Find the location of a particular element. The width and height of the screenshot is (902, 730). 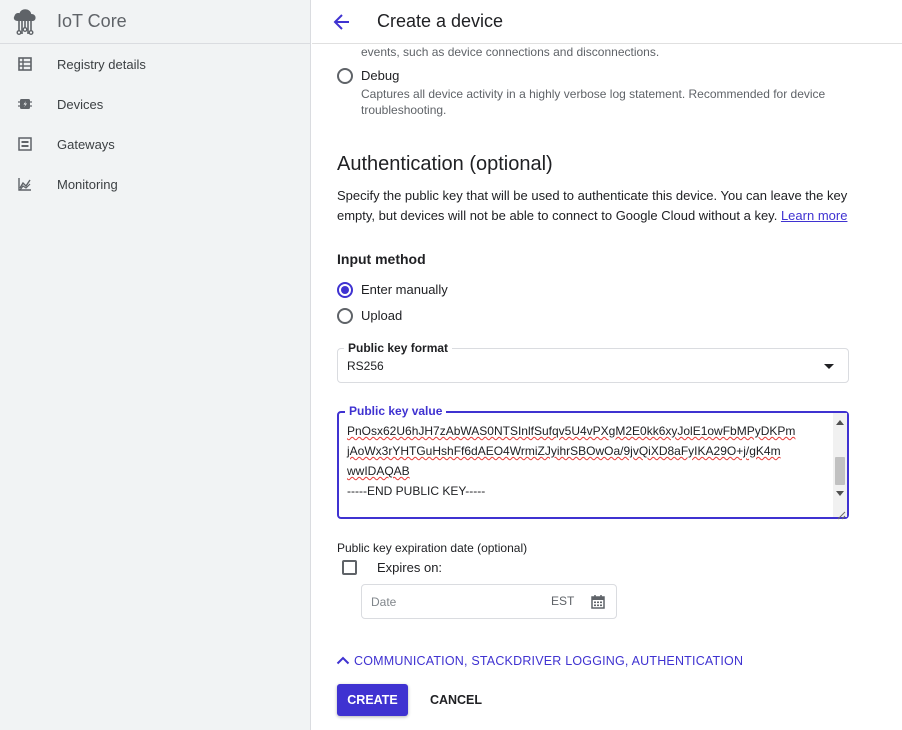

page-title: Create a device is located at coordinates (440, 21).